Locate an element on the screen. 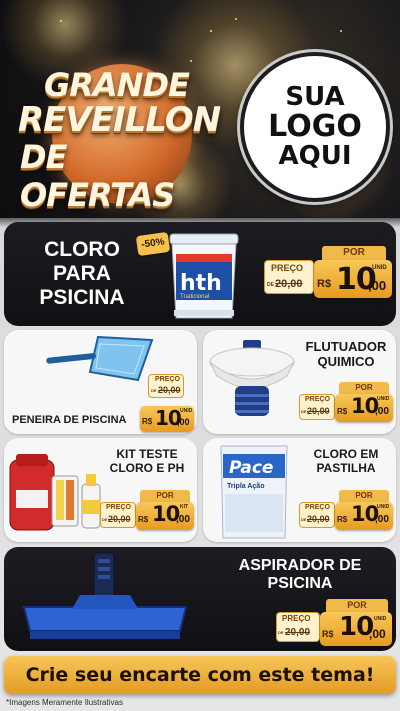  product-title-line: CLORO EM is located at coordinates (346, 454).